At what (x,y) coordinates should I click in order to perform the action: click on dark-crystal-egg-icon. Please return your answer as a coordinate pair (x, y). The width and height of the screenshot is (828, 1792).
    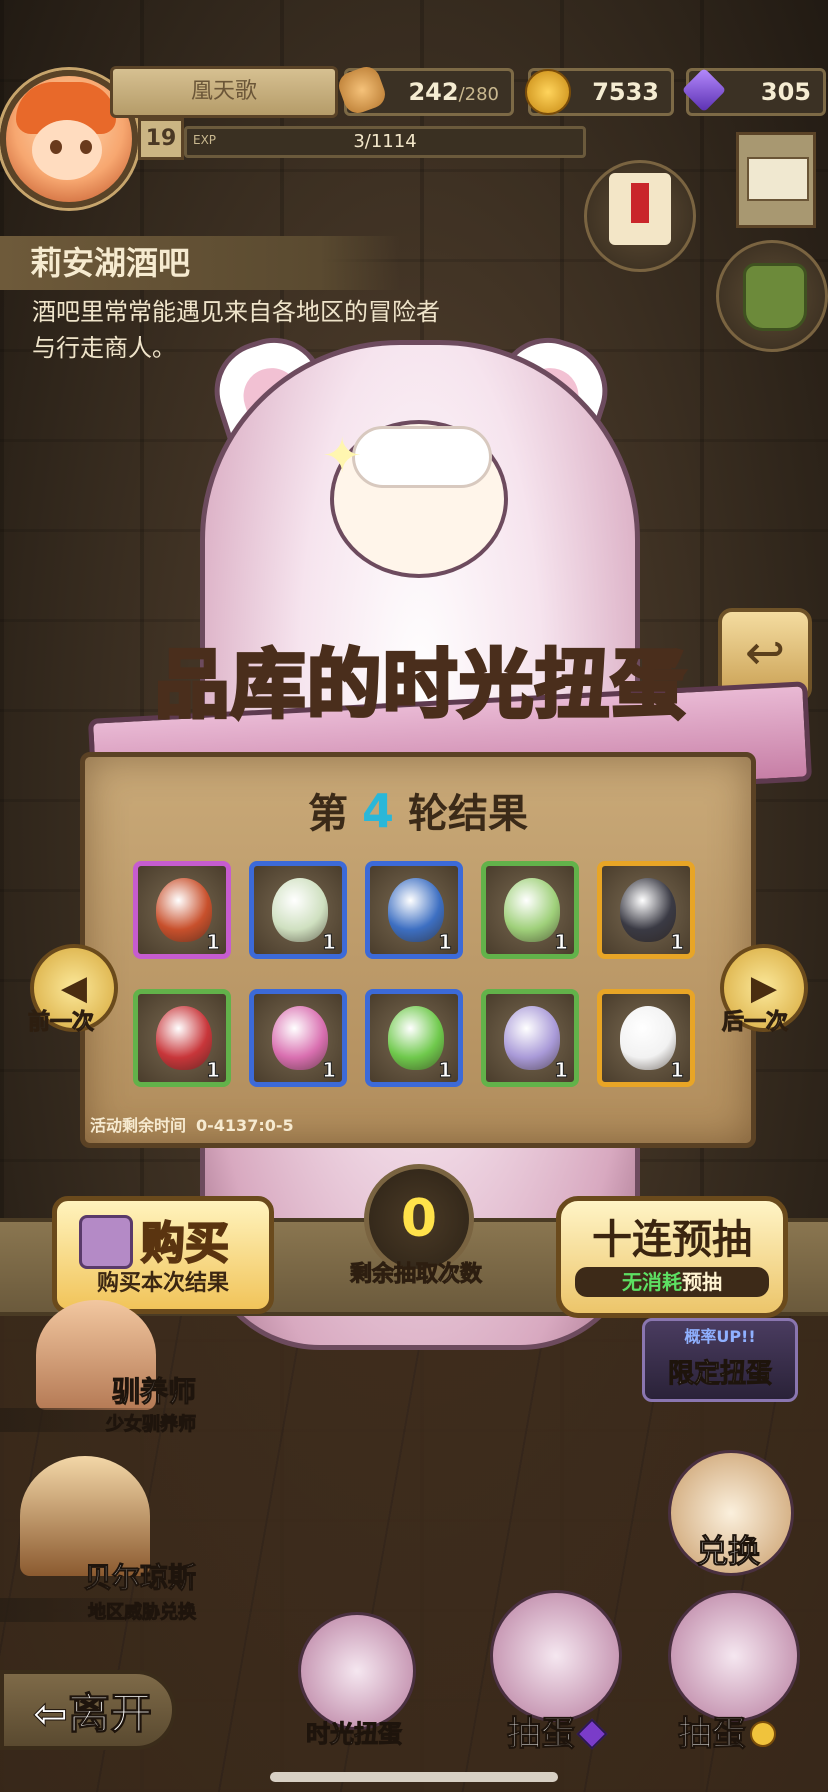
    Looking at the image, I should click on (648, 910).